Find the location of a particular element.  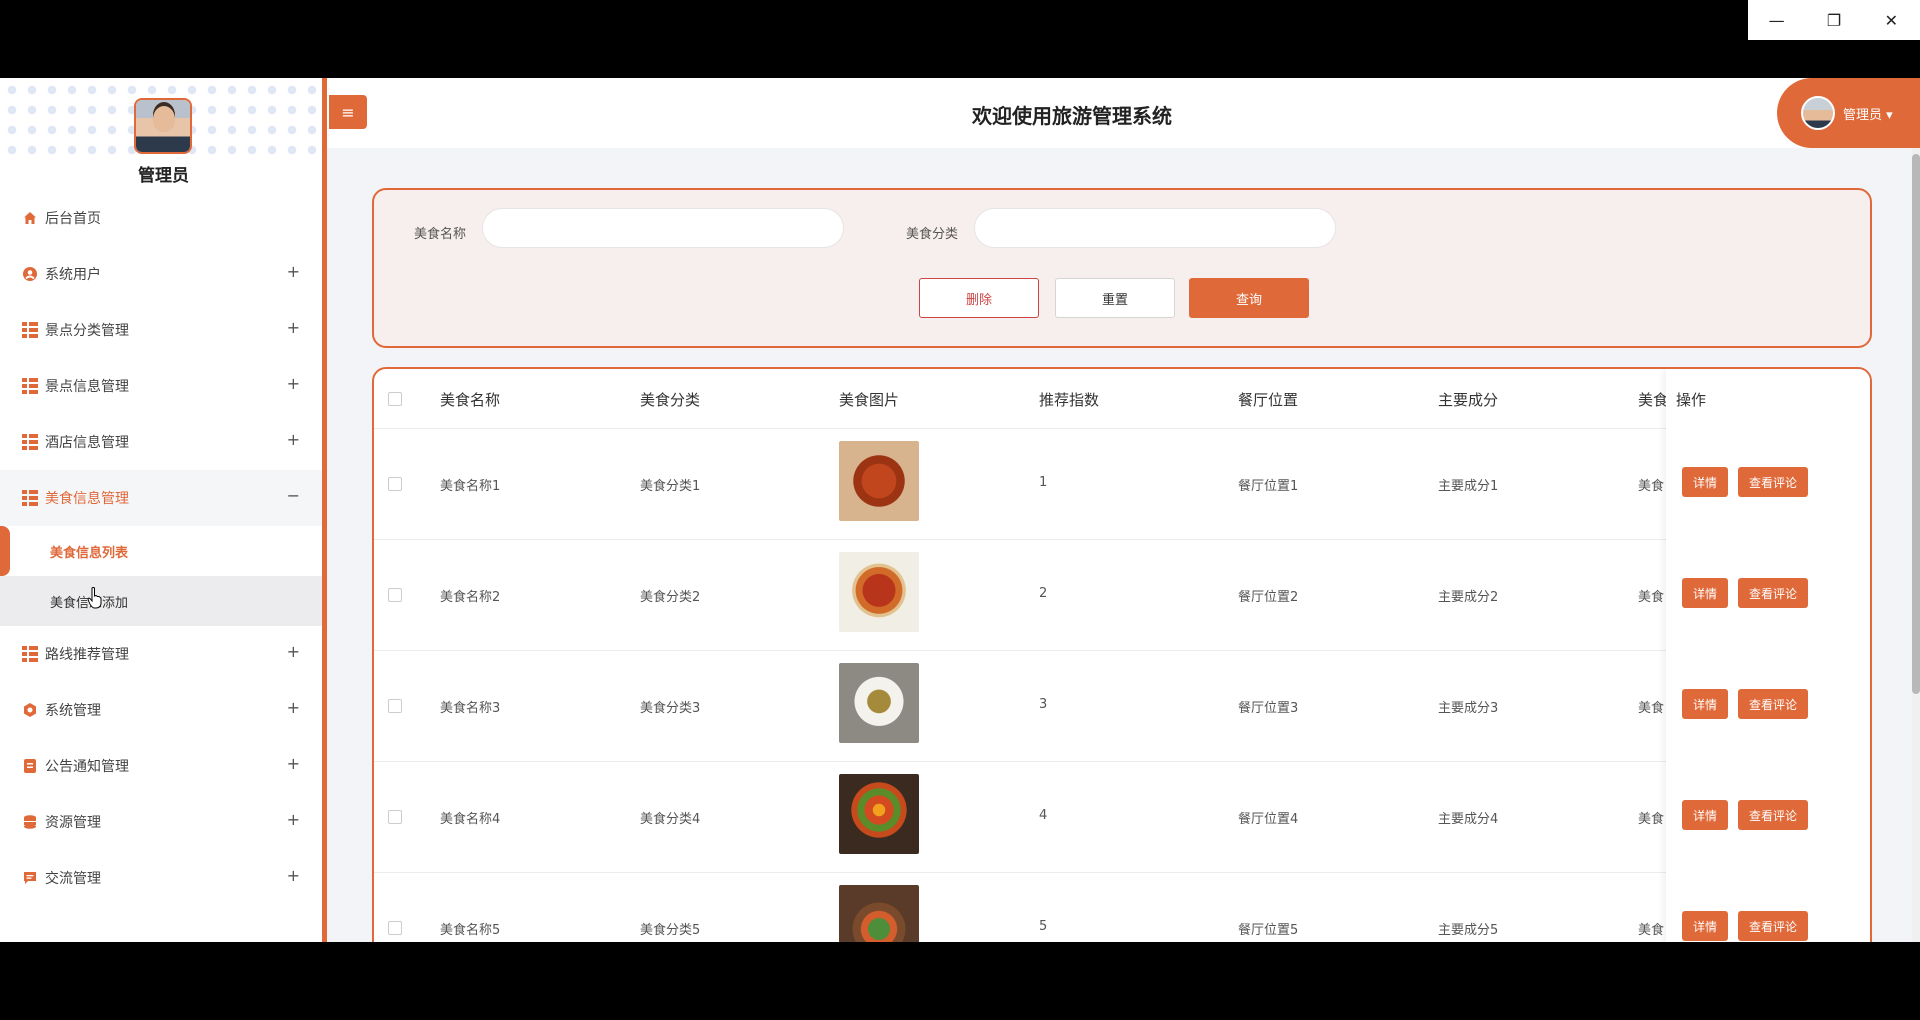

cell-name: 美食名称1 is located at coordinates (470, 486).